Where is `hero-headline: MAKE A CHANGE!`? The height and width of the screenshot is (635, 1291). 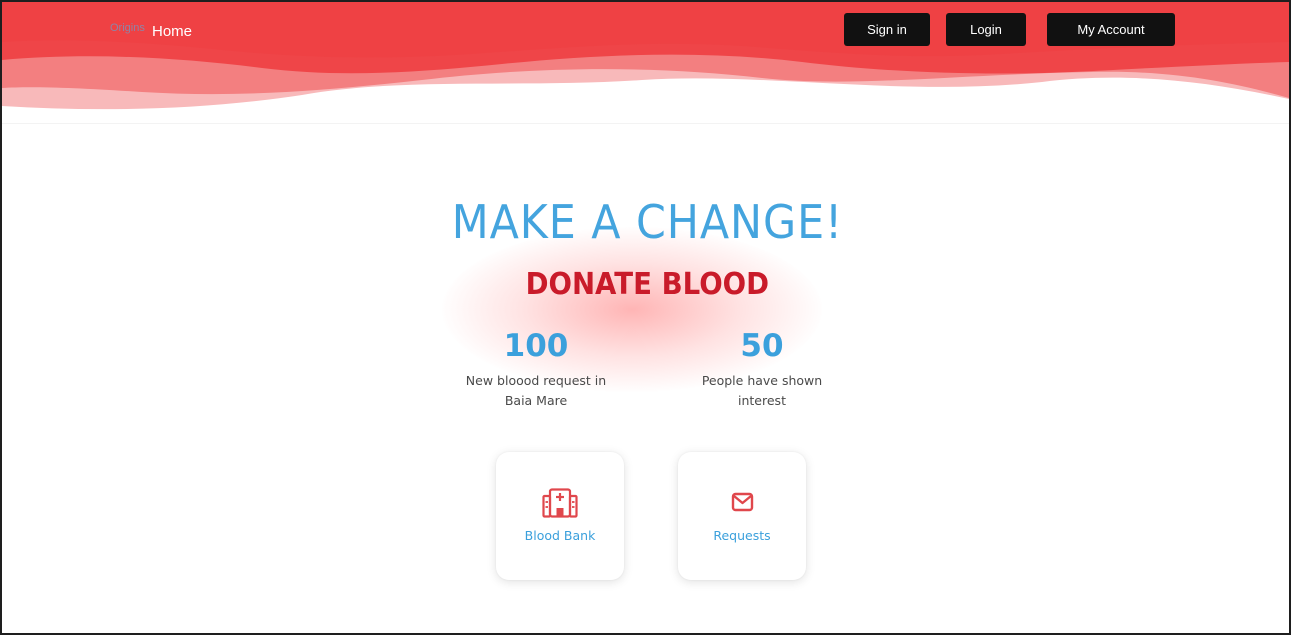
hero-headline: MAKE A CHANGE! is located at coordinates (645, 222).